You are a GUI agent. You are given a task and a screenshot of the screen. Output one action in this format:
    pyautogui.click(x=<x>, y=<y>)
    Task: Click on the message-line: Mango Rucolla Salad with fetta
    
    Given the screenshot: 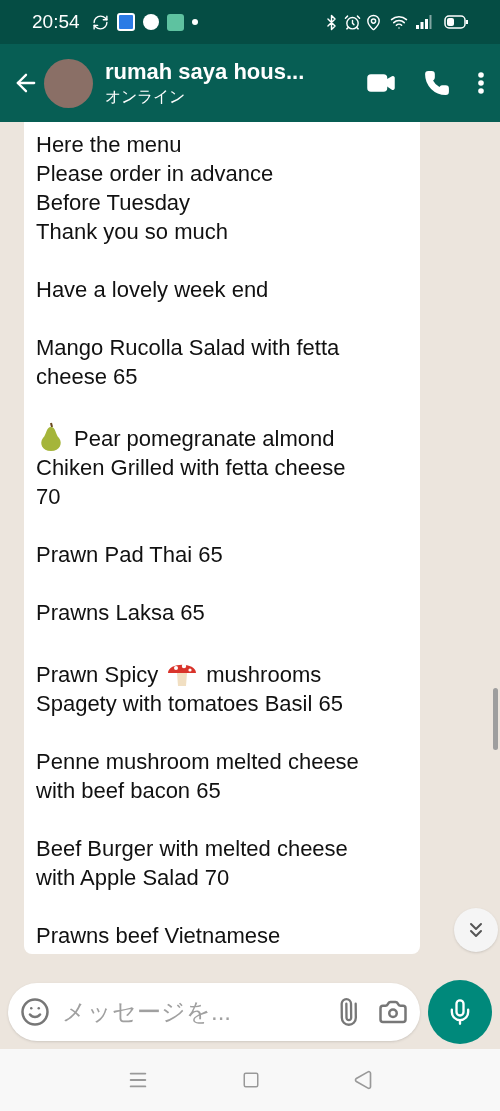 What is the action you would take?
    pyautogui.click(x=188, y=348)
    